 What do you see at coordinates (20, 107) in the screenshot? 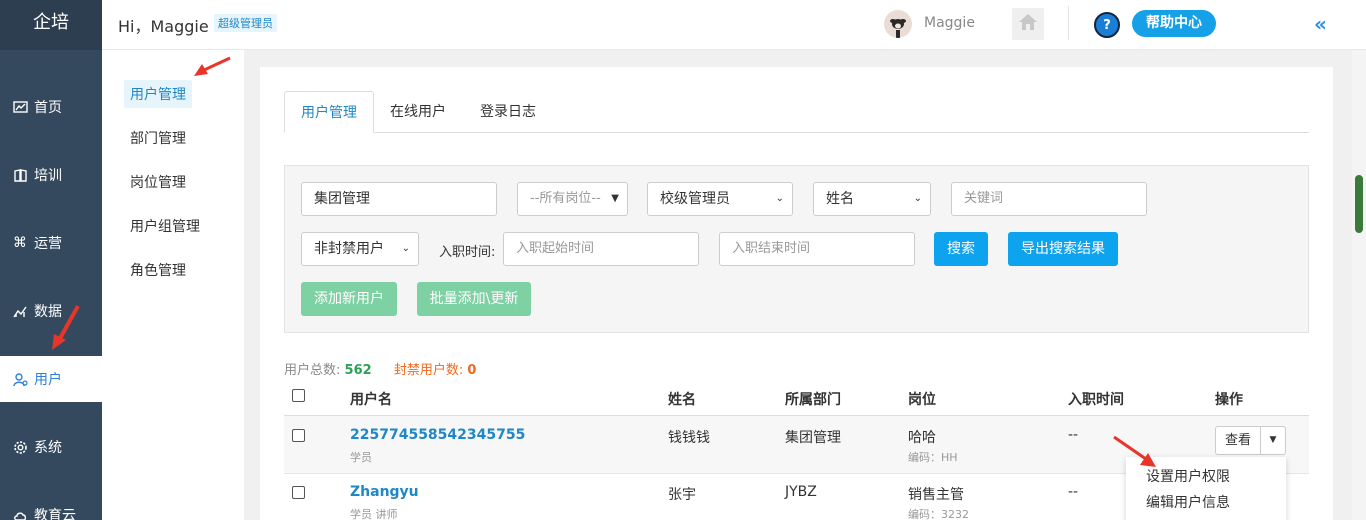
I see `chart-line-icon` at bounding box center [20, 107].